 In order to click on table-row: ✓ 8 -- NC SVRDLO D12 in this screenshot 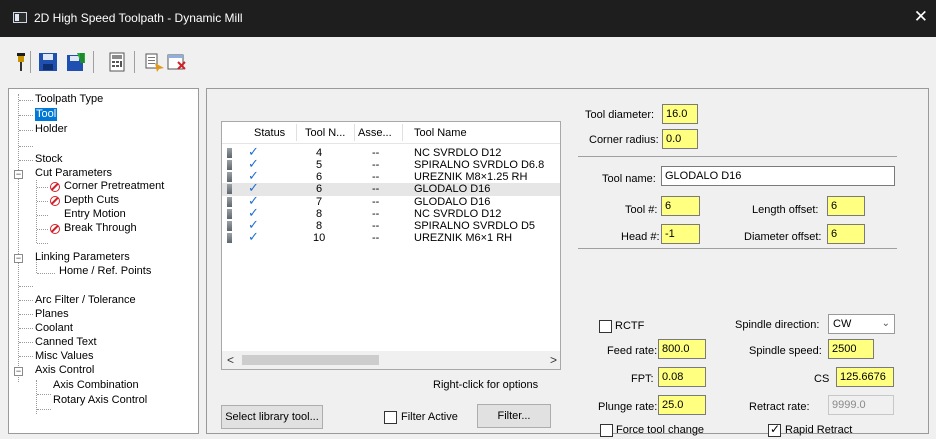, I will do `click(391, 213)`.